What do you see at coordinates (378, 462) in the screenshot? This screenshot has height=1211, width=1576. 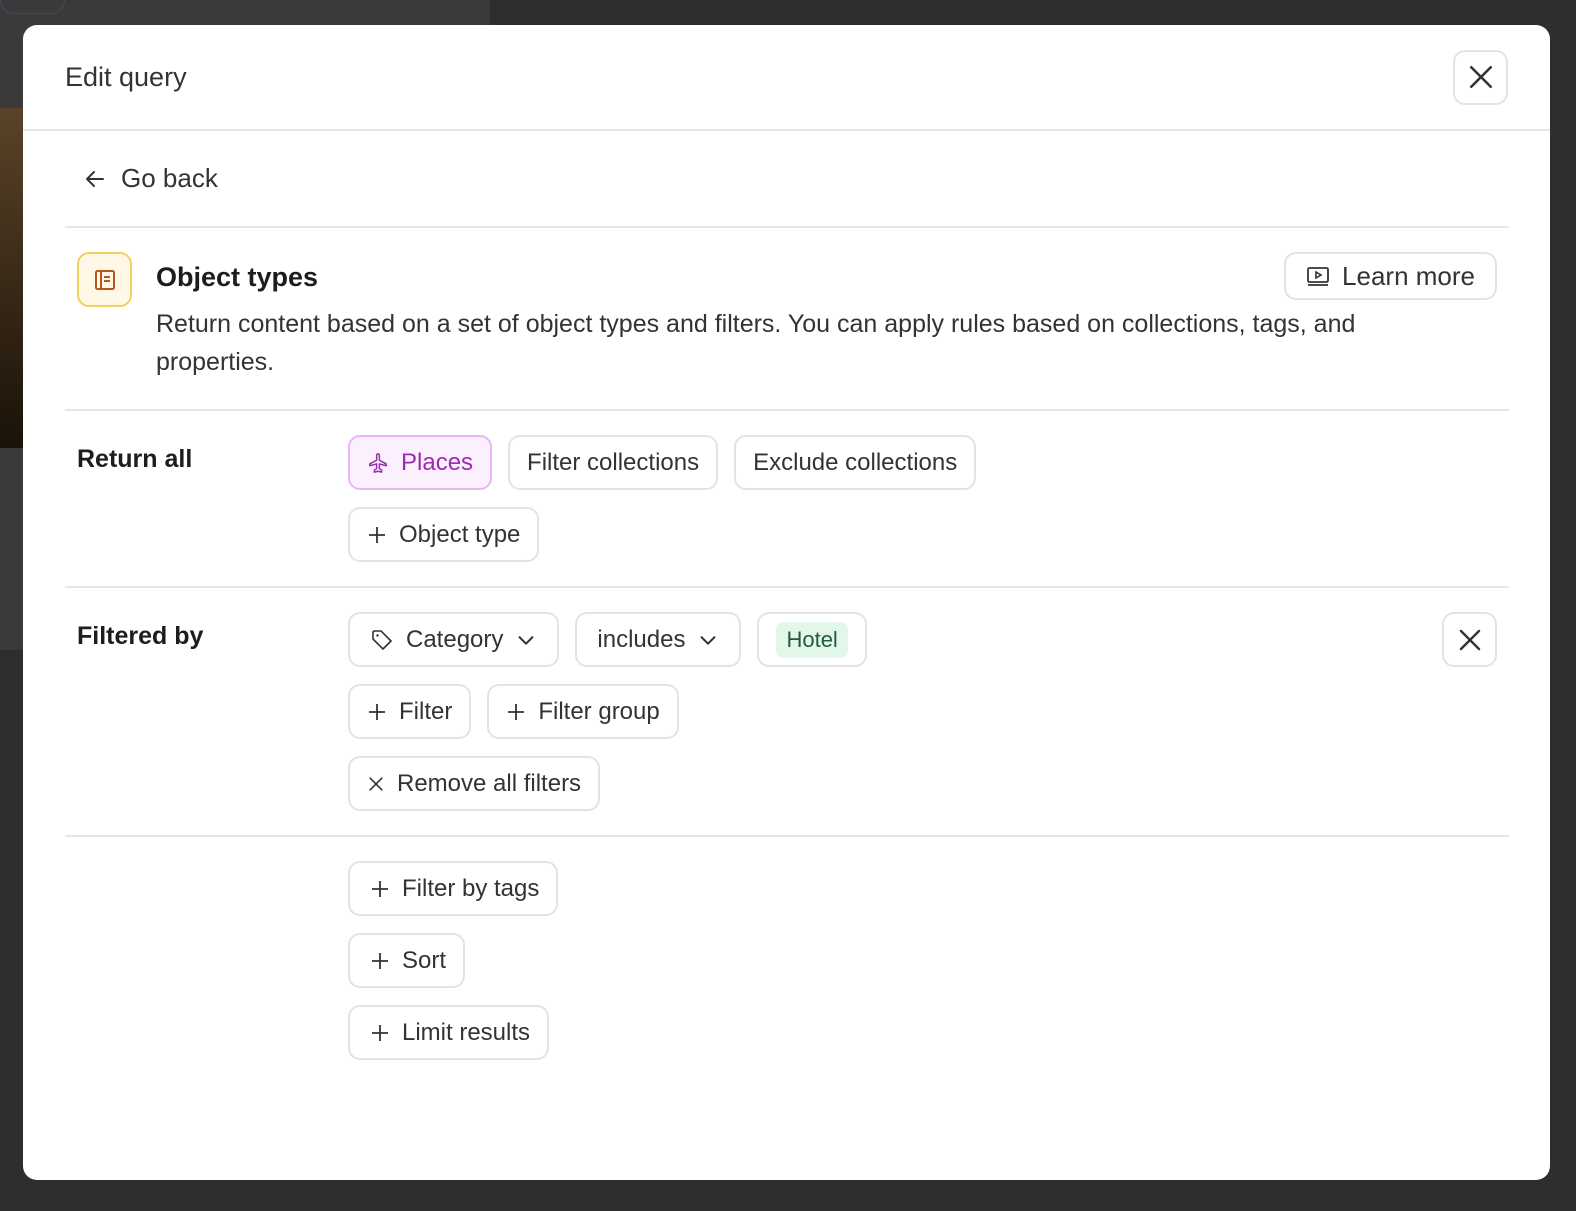 I see `plane-icon` at bounding box center [378, 462].